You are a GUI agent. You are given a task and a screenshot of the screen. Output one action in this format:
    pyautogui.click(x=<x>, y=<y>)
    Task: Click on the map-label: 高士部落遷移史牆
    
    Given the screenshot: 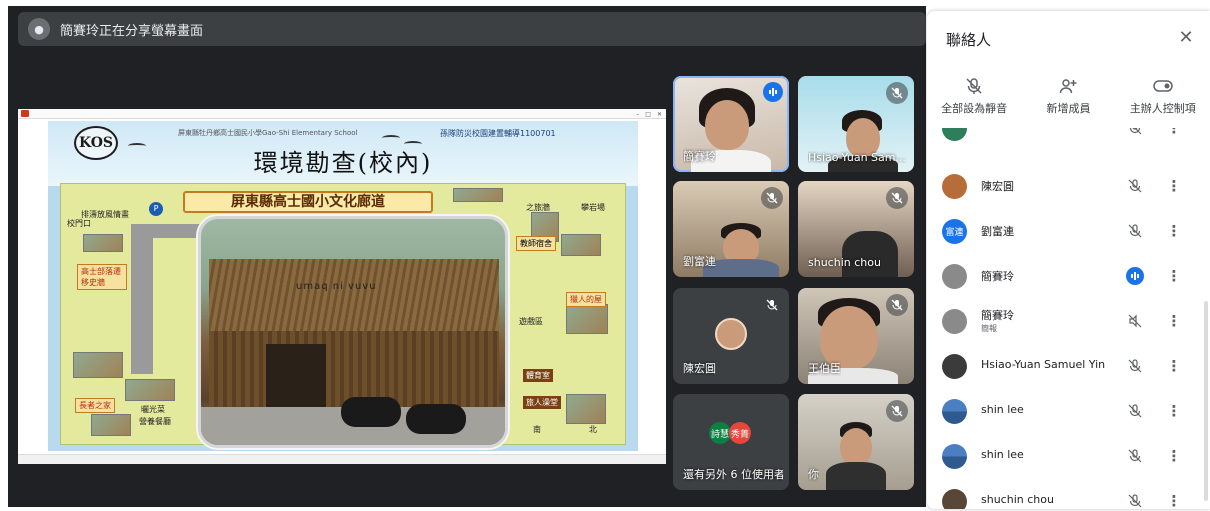 What is the action you would take?
    pyautogui.click(x=102, y=277)
    